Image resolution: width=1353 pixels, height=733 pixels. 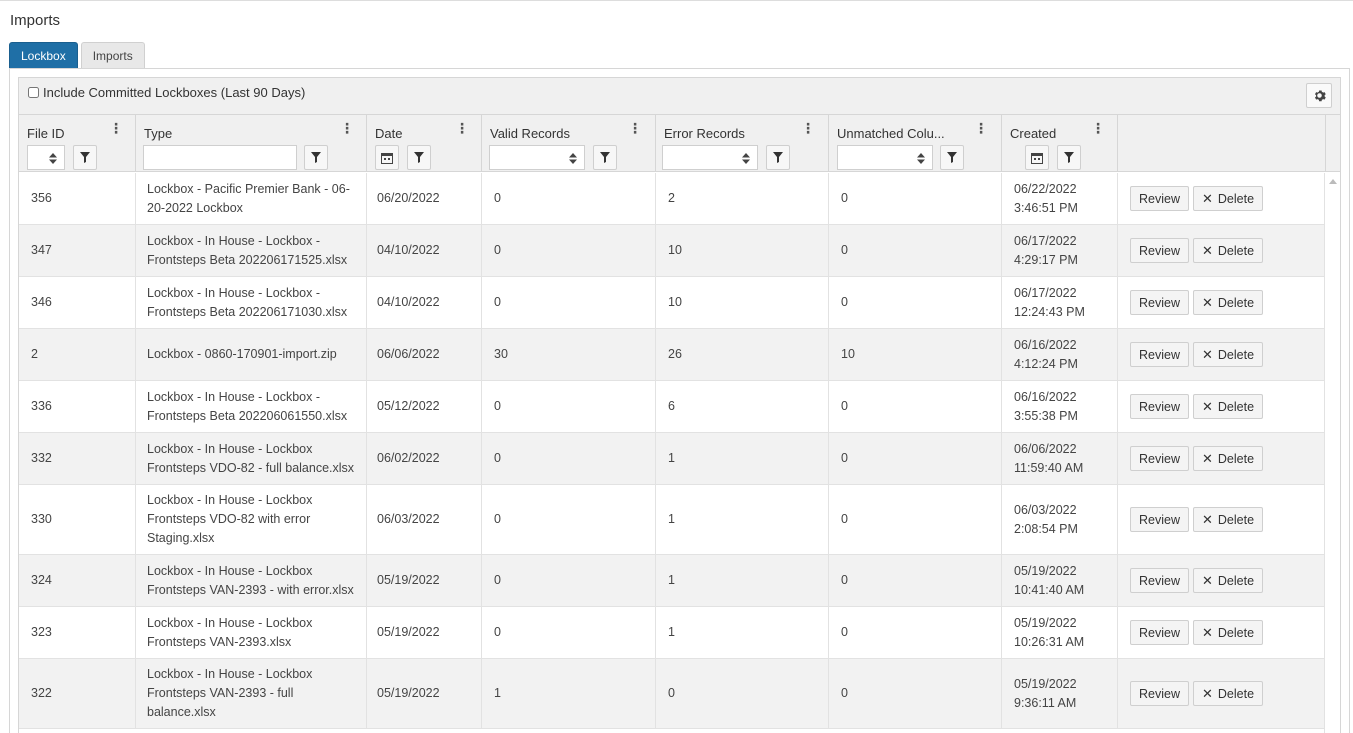 I want to click on vertical-scrollbar, so click(x=1332, y=453).